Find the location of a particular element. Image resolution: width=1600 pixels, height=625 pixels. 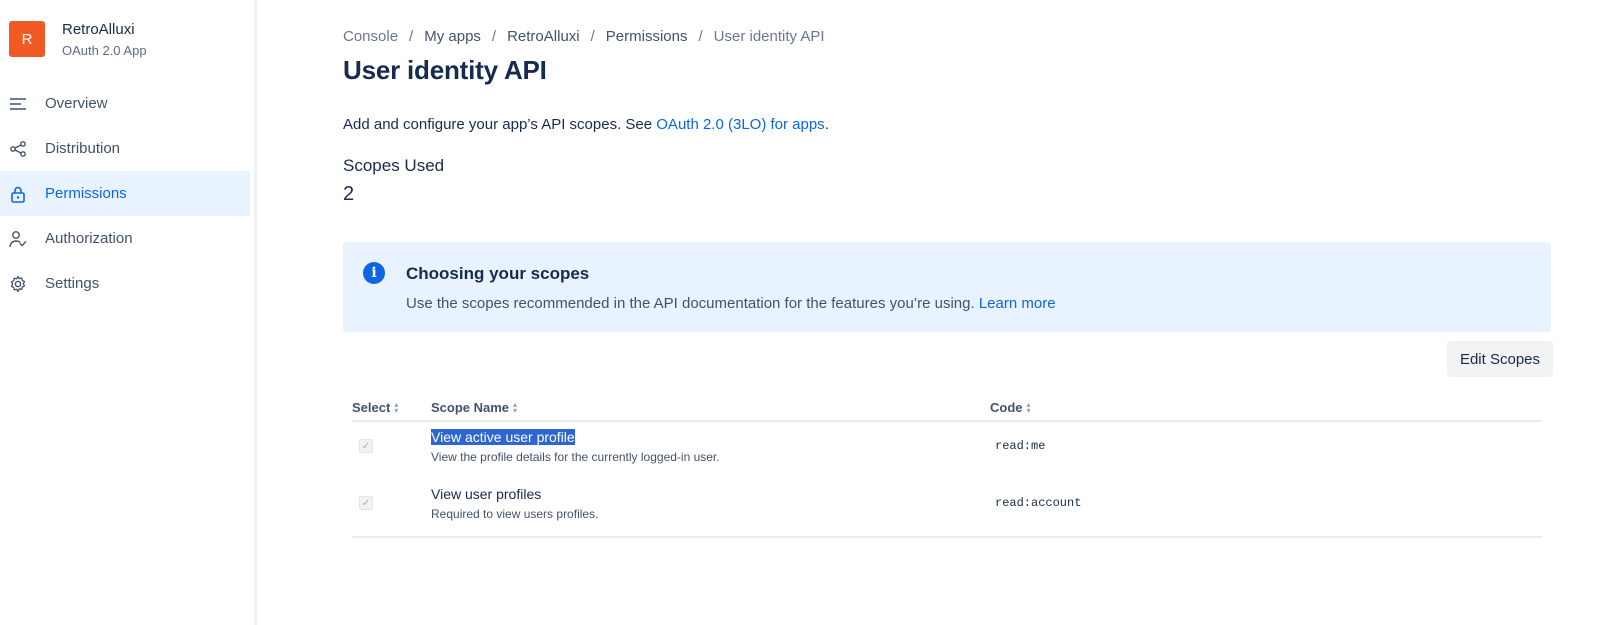

breadcrumb-permissions: Permissions is located at coordinates (647, 36).